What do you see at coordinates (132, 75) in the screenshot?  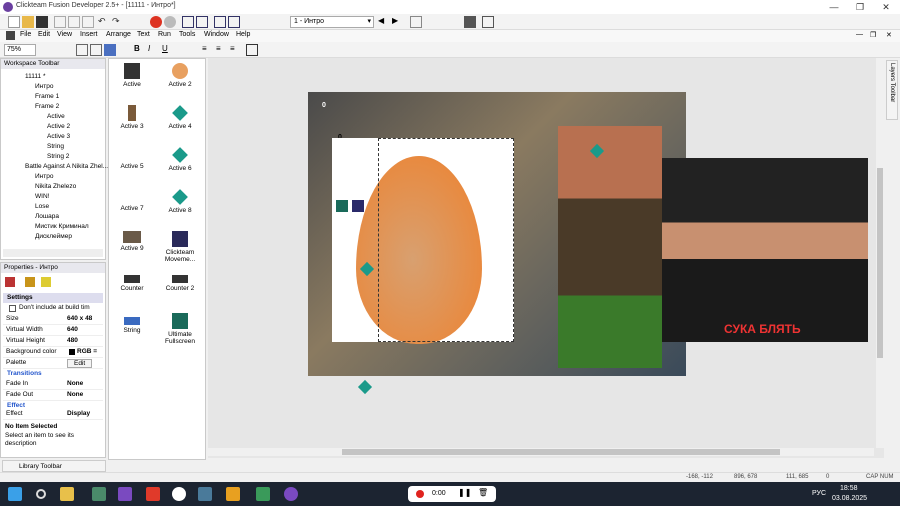 I see `object-active: Active` at bounding box center [132, 75].